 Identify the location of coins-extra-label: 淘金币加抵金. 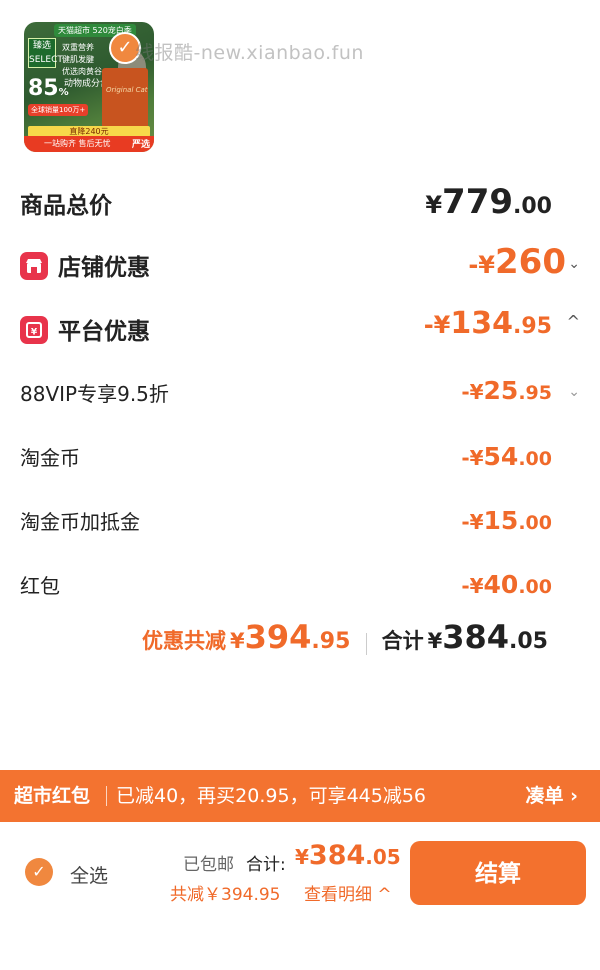
(80, 522).